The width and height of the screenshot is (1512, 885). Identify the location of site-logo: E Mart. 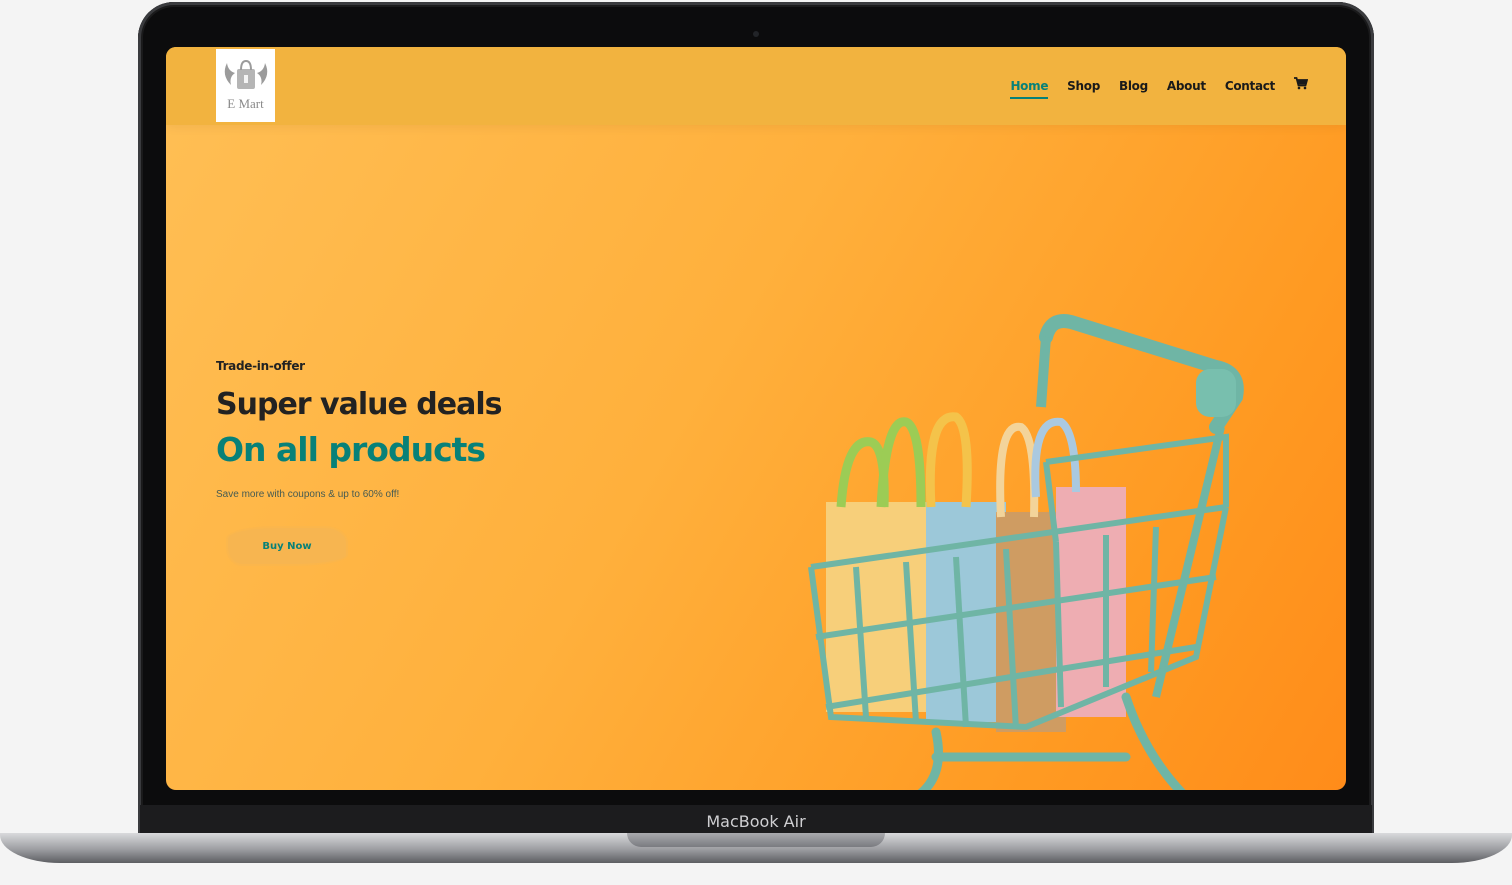
(245, 85).